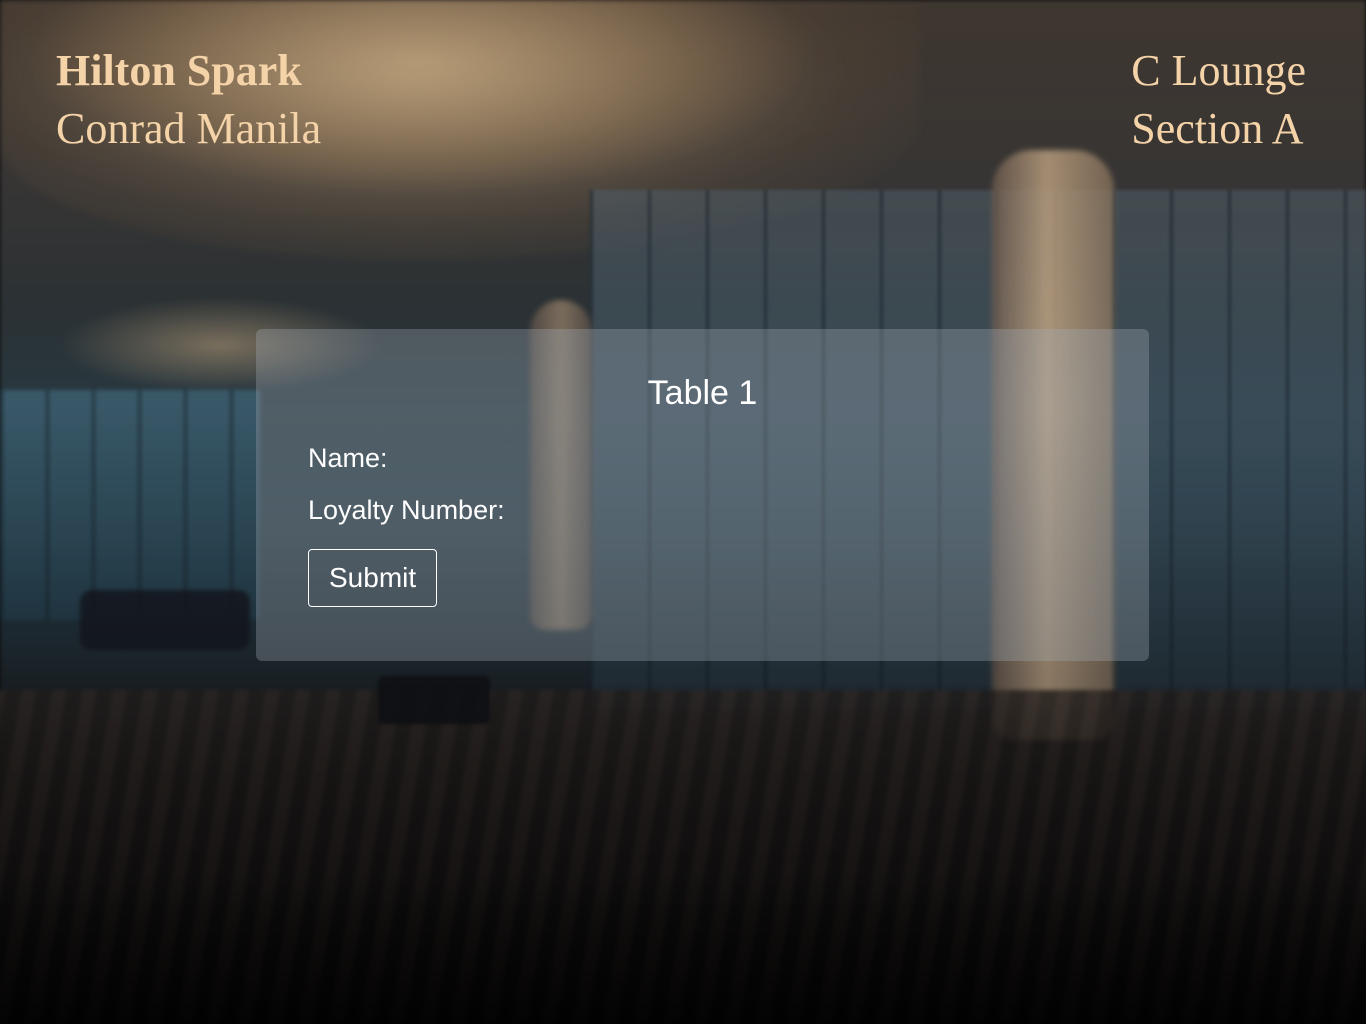 The image size is (1366, 1024). What do you see at coordinates (179, 70) in the screenshot?
I see `brand-name: Hilton Spark` at bounding box center [179, 70].